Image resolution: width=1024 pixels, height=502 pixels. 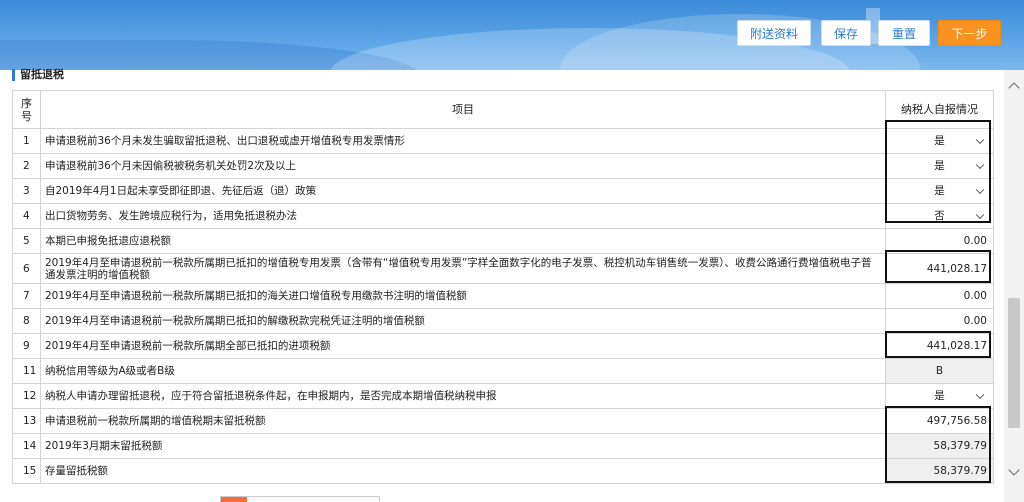 What do you see at coordinates (463, 446) in the screenshot?
I see `row-item-label: 2019年3月期末留抵税额` at bounding box center [463, 446].